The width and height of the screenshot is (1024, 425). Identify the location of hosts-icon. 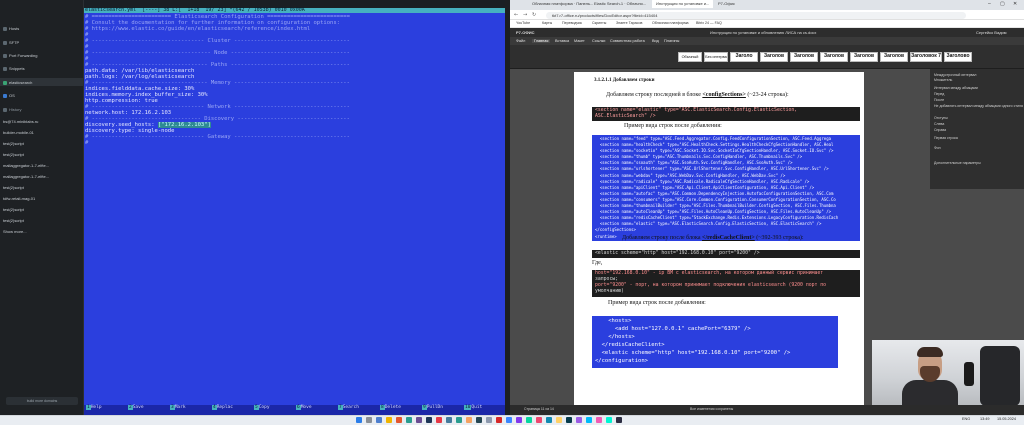
(5, 28).